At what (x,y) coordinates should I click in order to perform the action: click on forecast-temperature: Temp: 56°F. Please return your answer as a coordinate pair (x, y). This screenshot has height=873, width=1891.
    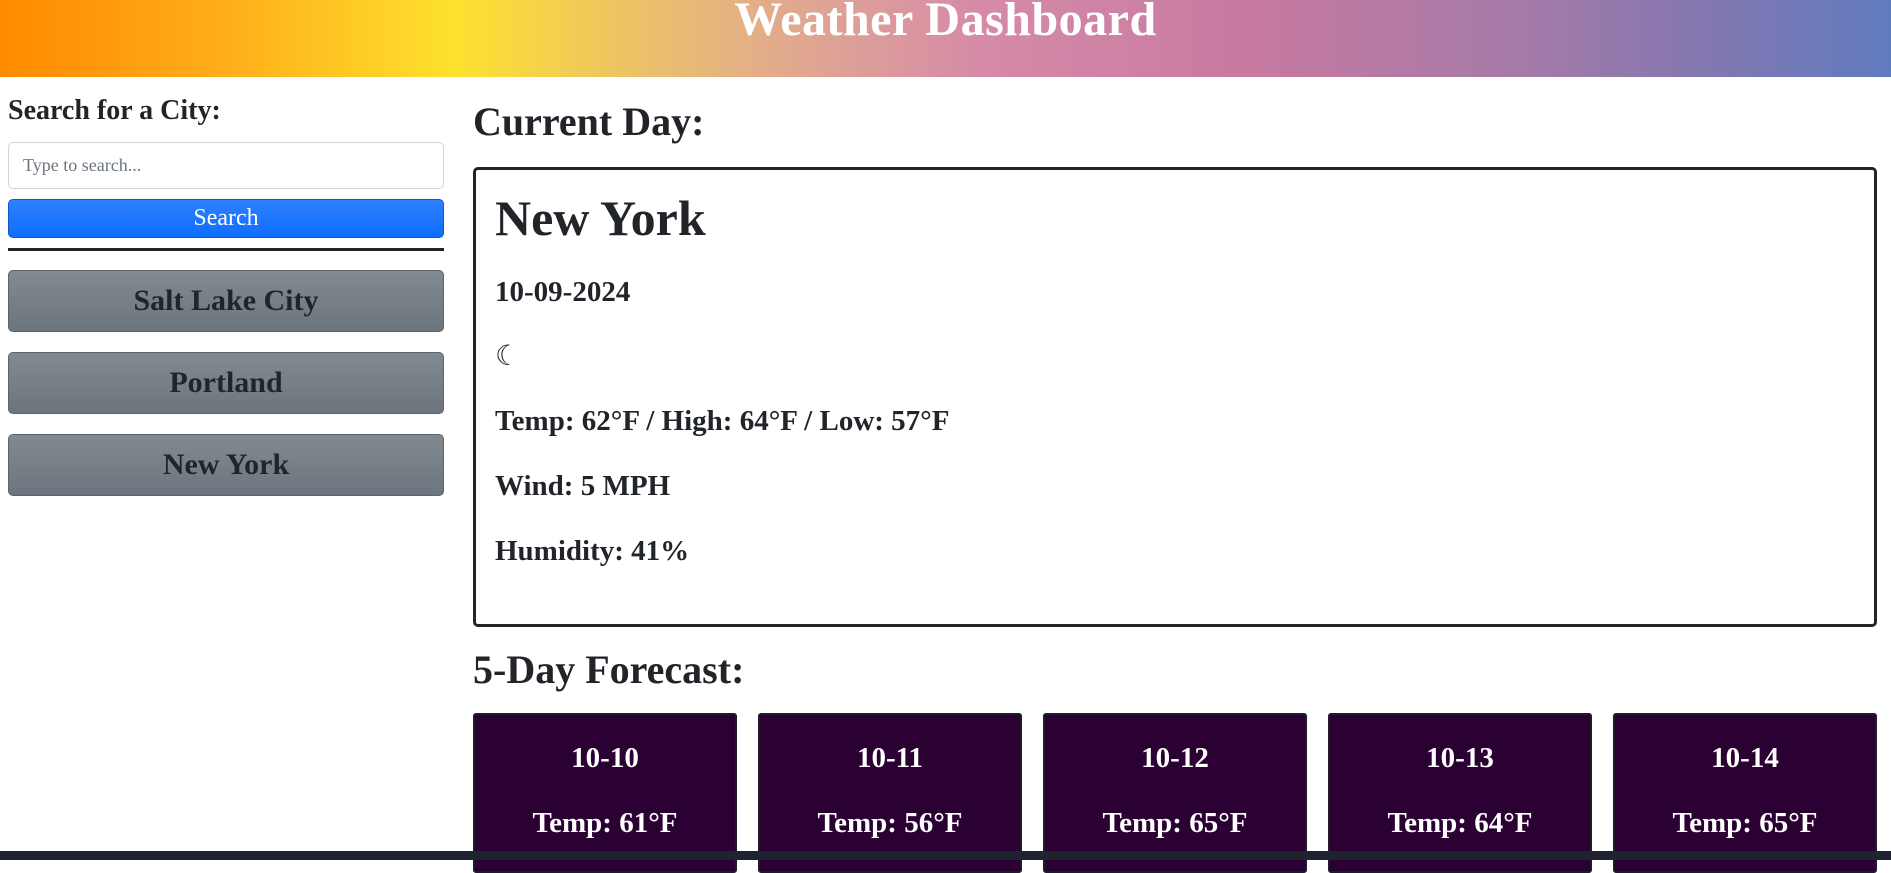
    Looking at the image, I should click on (890, 823).